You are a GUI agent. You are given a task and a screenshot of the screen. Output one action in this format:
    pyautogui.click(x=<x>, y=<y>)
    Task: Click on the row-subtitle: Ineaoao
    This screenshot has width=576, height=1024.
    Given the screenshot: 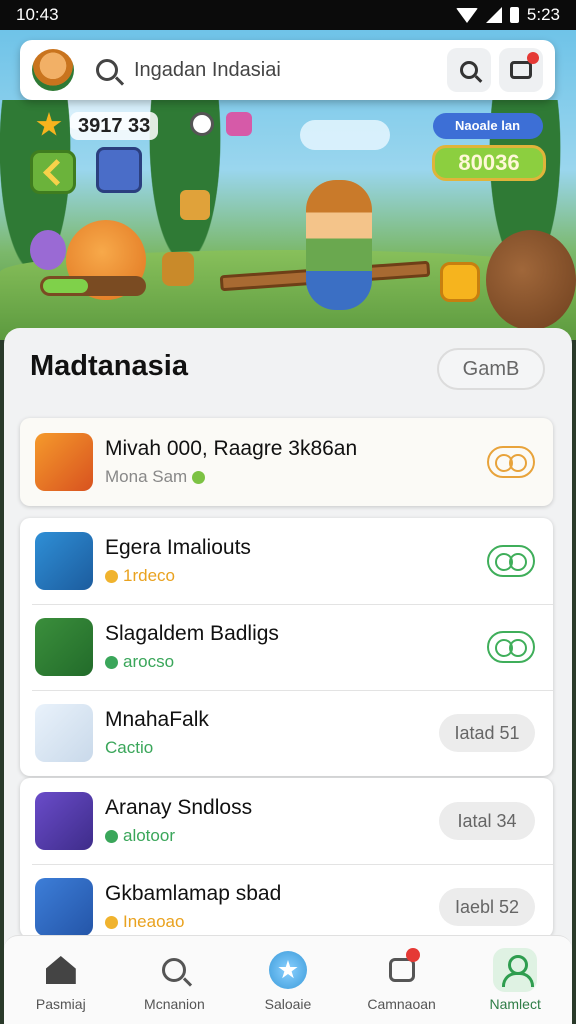 What is the action you would take?
    pyautogui.click(x=272, y=922)
    